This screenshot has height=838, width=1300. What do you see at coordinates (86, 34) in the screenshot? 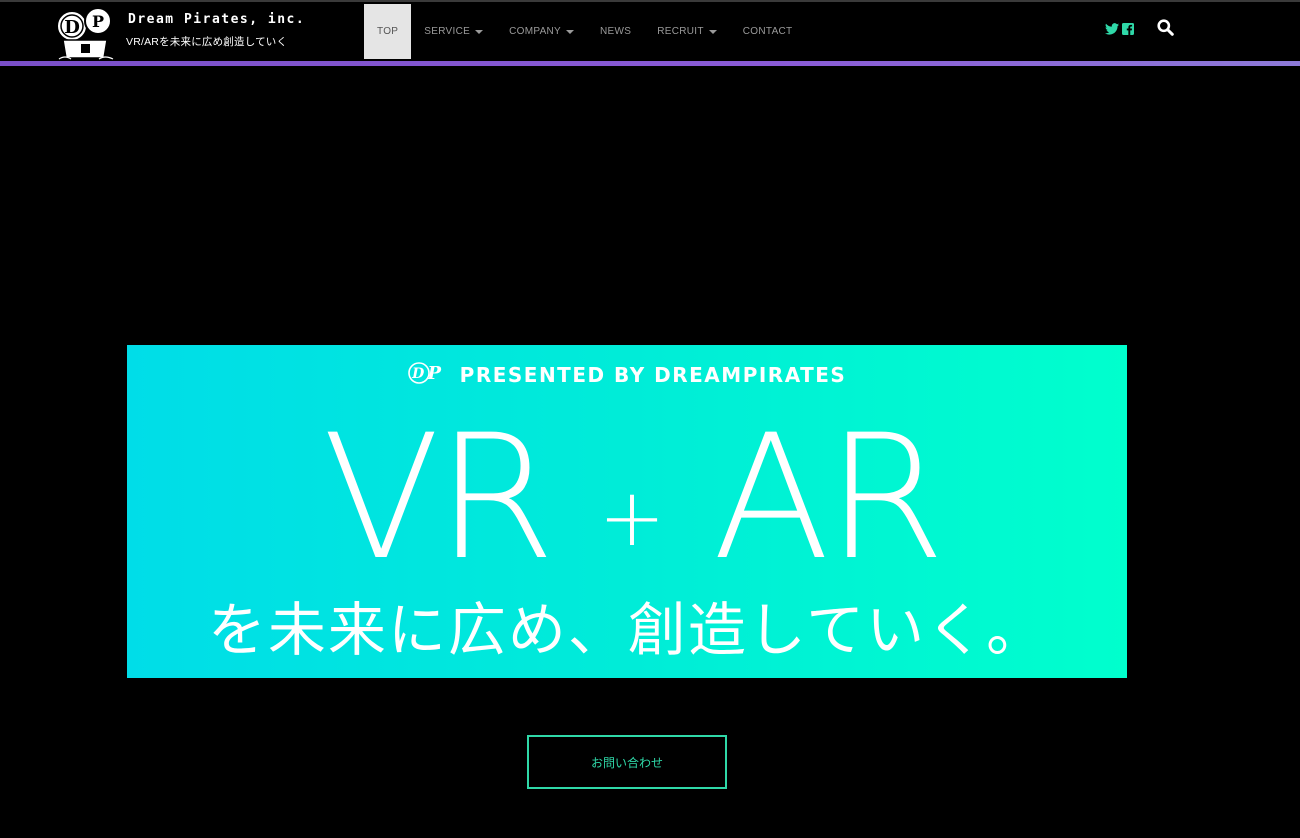
I see `dp-treasure-logo-icon: D P` at bounding box center [86, 34].